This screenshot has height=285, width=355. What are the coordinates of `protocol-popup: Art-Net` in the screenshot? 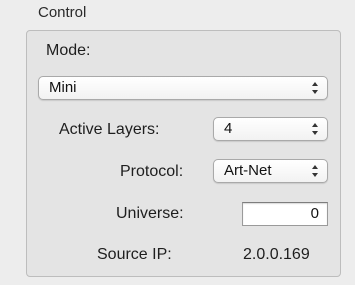 It's located at (270, 171).